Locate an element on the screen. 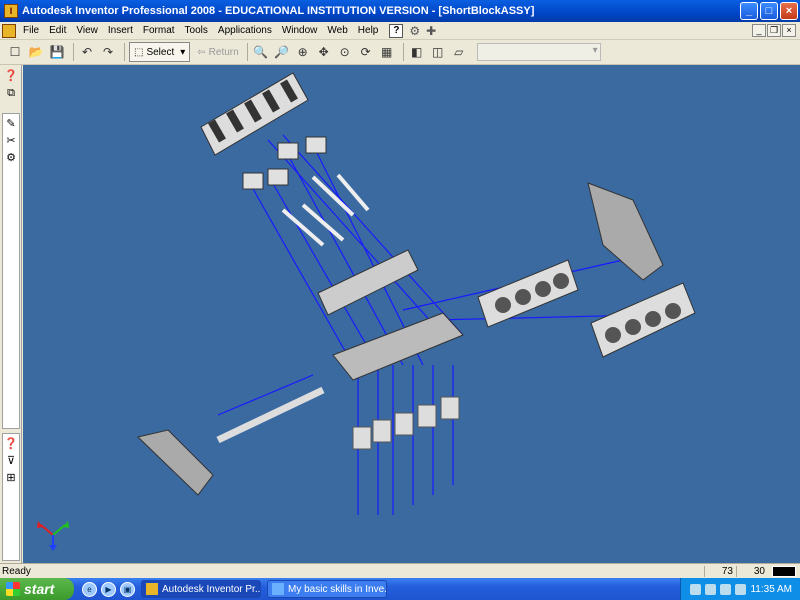 The image size is (800, 600). browser-task-icon is located at coordinates (278, 589).